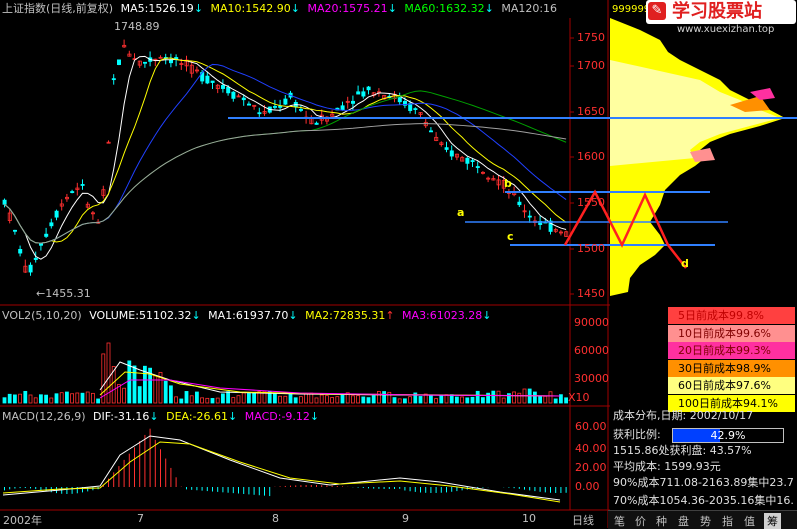 The height and width of the screenshot is (529, 797). I want to click on label-b: b, so click(508, 183).